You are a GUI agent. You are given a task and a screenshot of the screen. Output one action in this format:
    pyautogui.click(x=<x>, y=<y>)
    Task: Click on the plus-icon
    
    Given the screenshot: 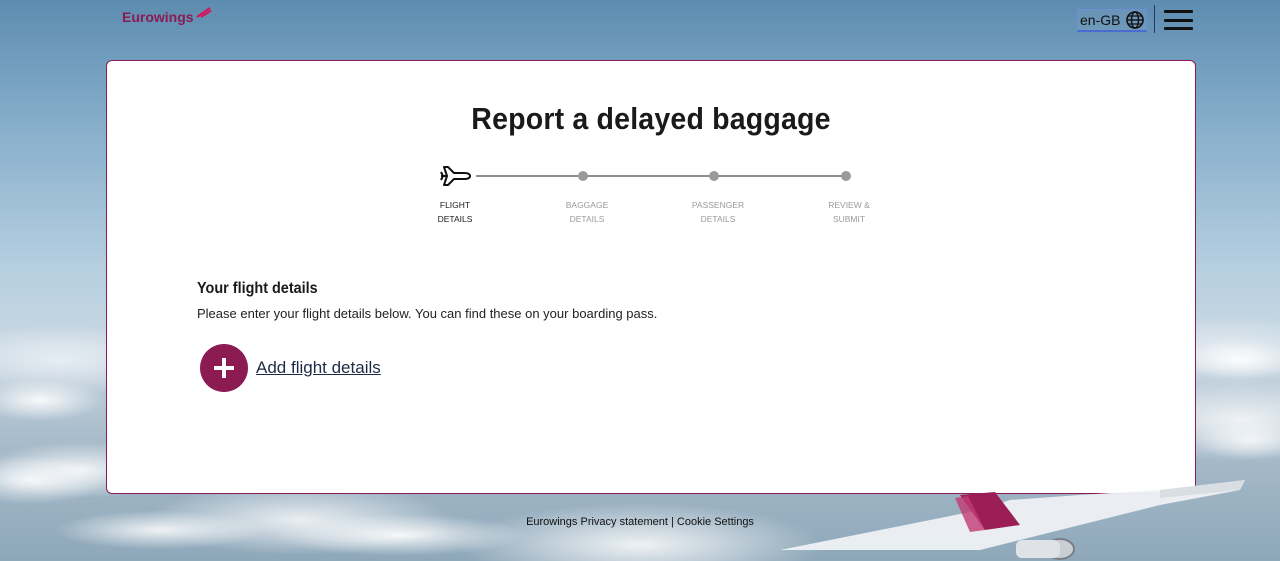 What is the action you would take?
    pyautogui.click(x=224, y=368)
    